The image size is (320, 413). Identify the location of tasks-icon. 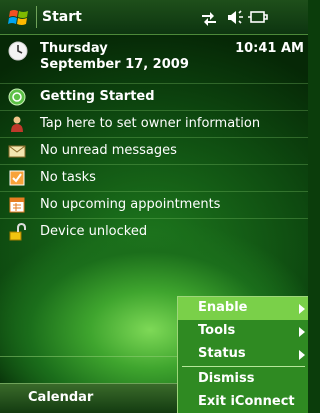
(17, 178).